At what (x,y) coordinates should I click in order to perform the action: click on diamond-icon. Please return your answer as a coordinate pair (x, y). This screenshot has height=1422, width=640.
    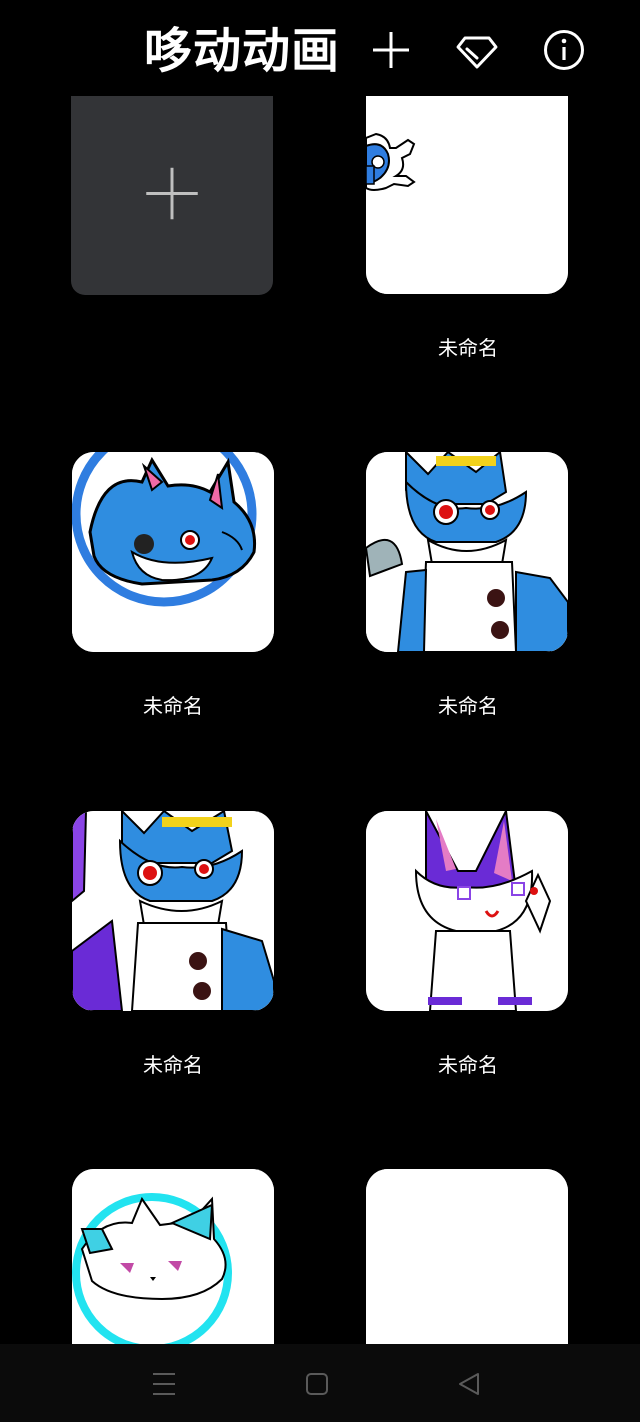
    Looking at the image, I should click on (477, 52).